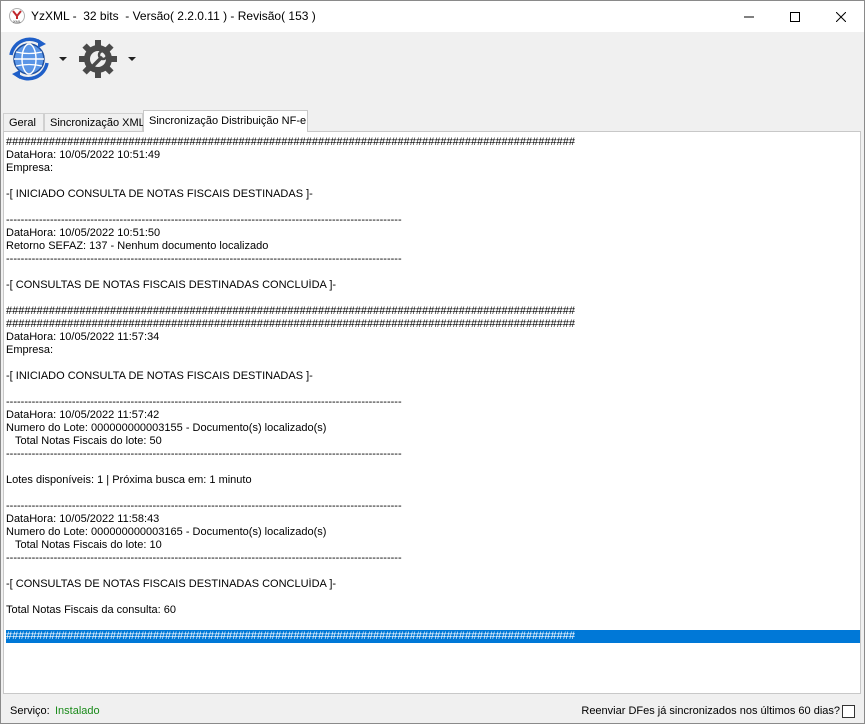 The height and width of the screenshot is (724, 865). Describe the element at coordinates (83, 337) in the screenshot. I see `log-line: DataHora: 10/05/2022 11:57:34` at that location.